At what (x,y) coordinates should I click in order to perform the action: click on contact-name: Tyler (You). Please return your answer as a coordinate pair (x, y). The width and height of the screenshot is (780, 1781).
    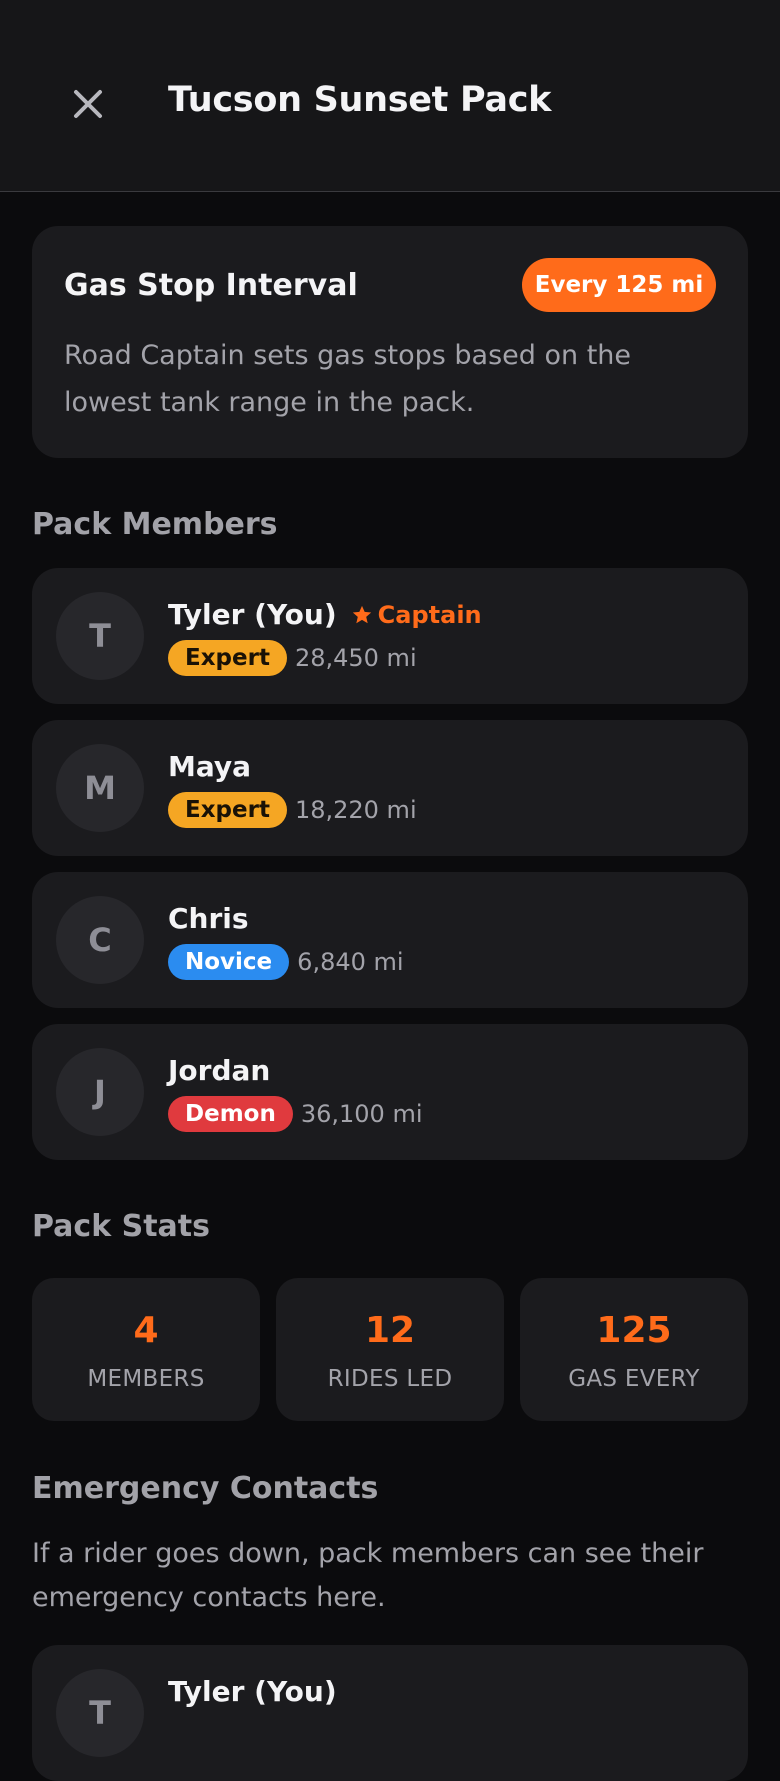
    Looking at the image, I should click on (252, 1691).